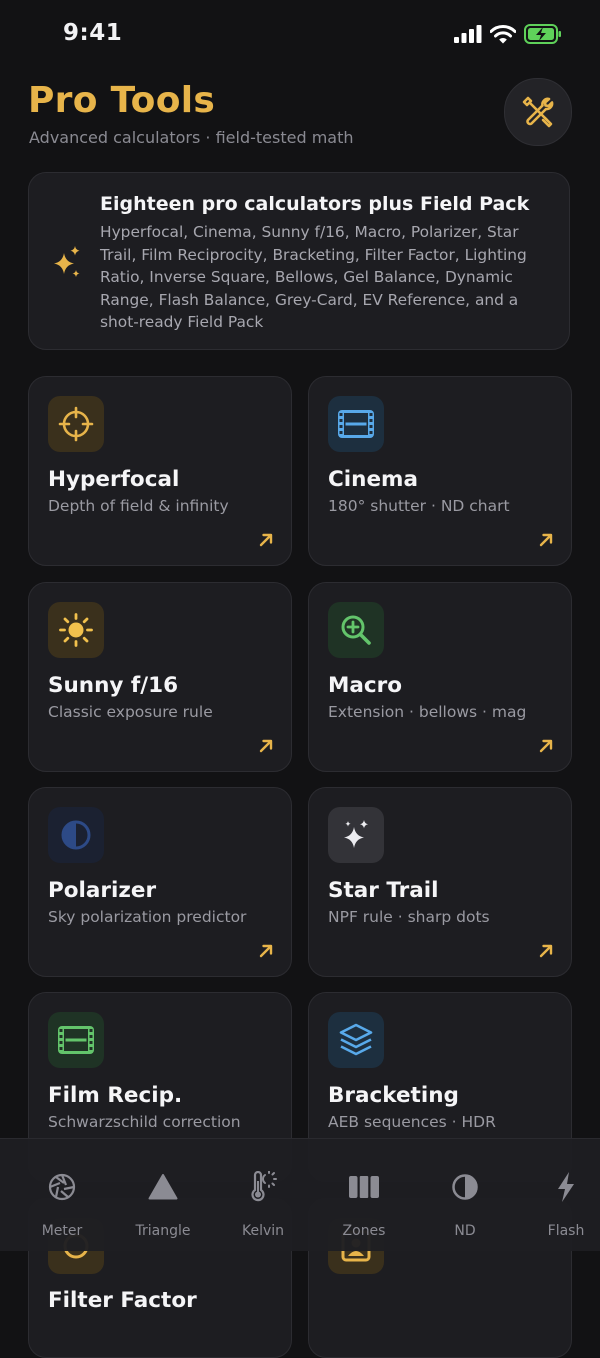 The width and height of the screenshot is (600, 1358). I want to click on card-title: Polarizer, so click(102, 890).